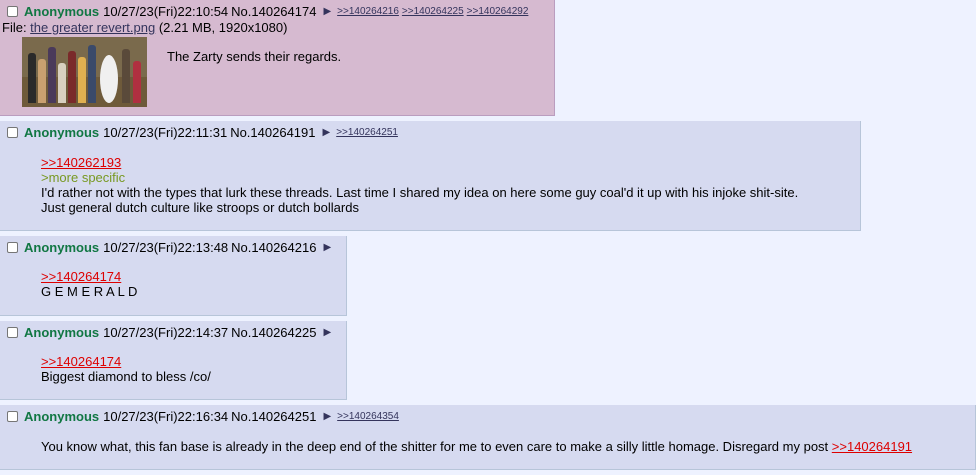 The image size is (976, 475). Describe the element at coordinates (165, 132) in the screenshot. I see `post-date: 10/27/23(Fri)22:11:31` at that location.